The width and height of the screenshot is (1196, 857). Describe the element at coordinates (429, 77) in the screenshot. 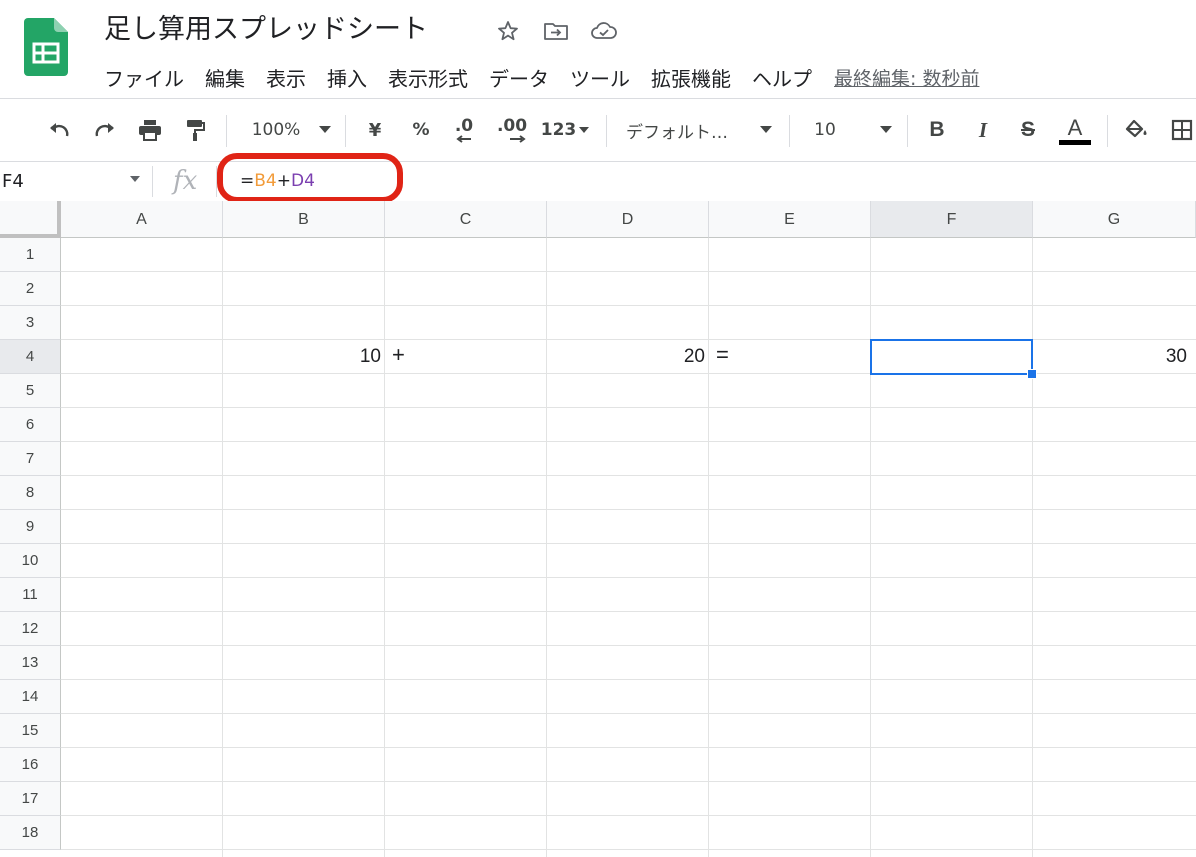

I see `menu-format: 表示形式` at that location.